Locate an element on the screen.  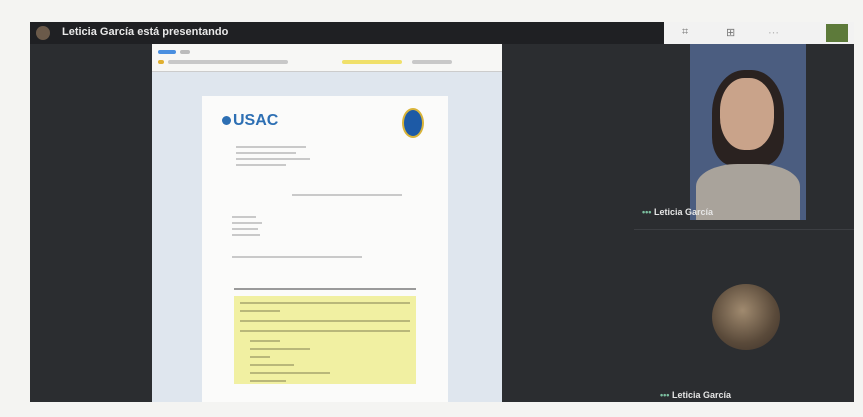
top-bar: Leticia García está presentando ⌗ ⊞ ⋯ is located at coordinates (442, 33).